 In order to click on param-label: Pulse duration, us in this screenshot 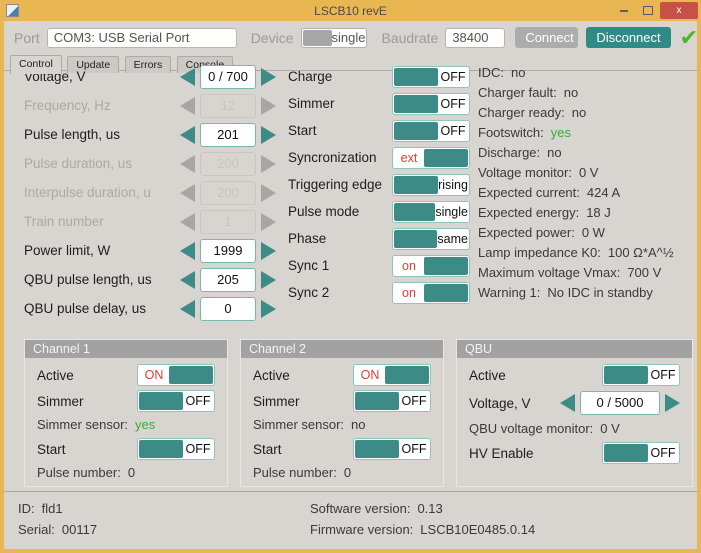, I will do `click(78, 163)`.